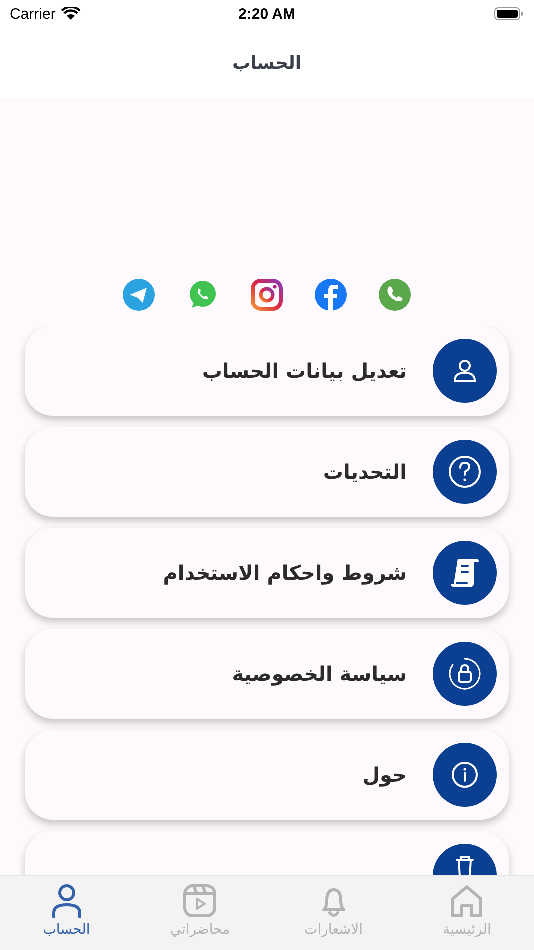 The width and height of the screenshot is (534, 950). I want to click on telegram-icon, so click(139, 295).